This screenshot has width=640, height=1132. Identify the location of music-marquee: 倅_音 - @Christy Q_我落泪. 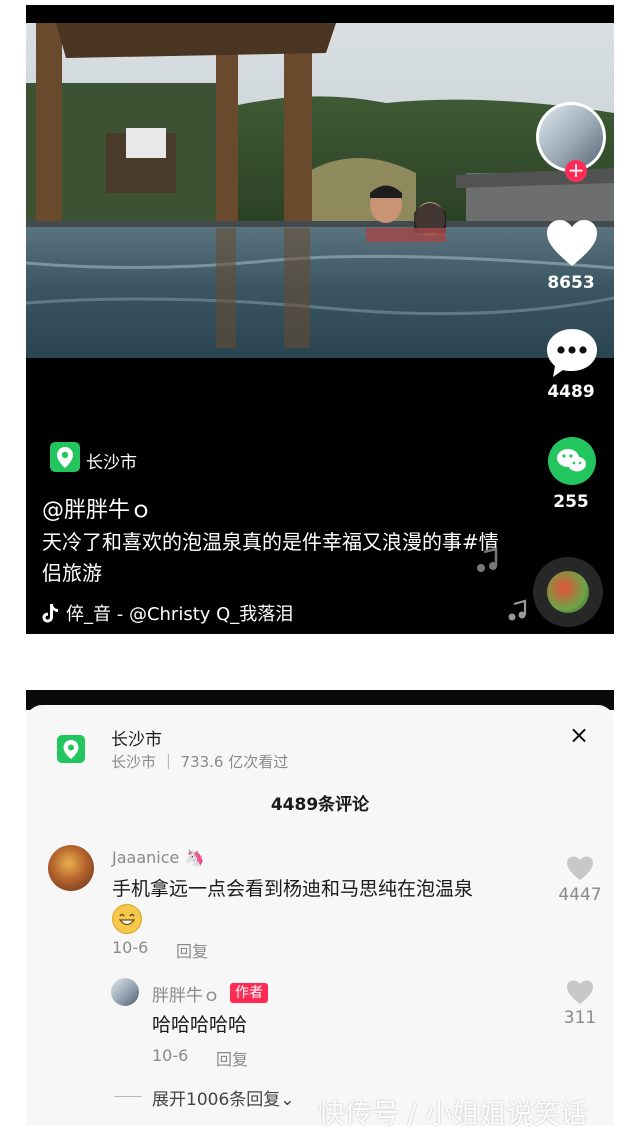
(179, 613).